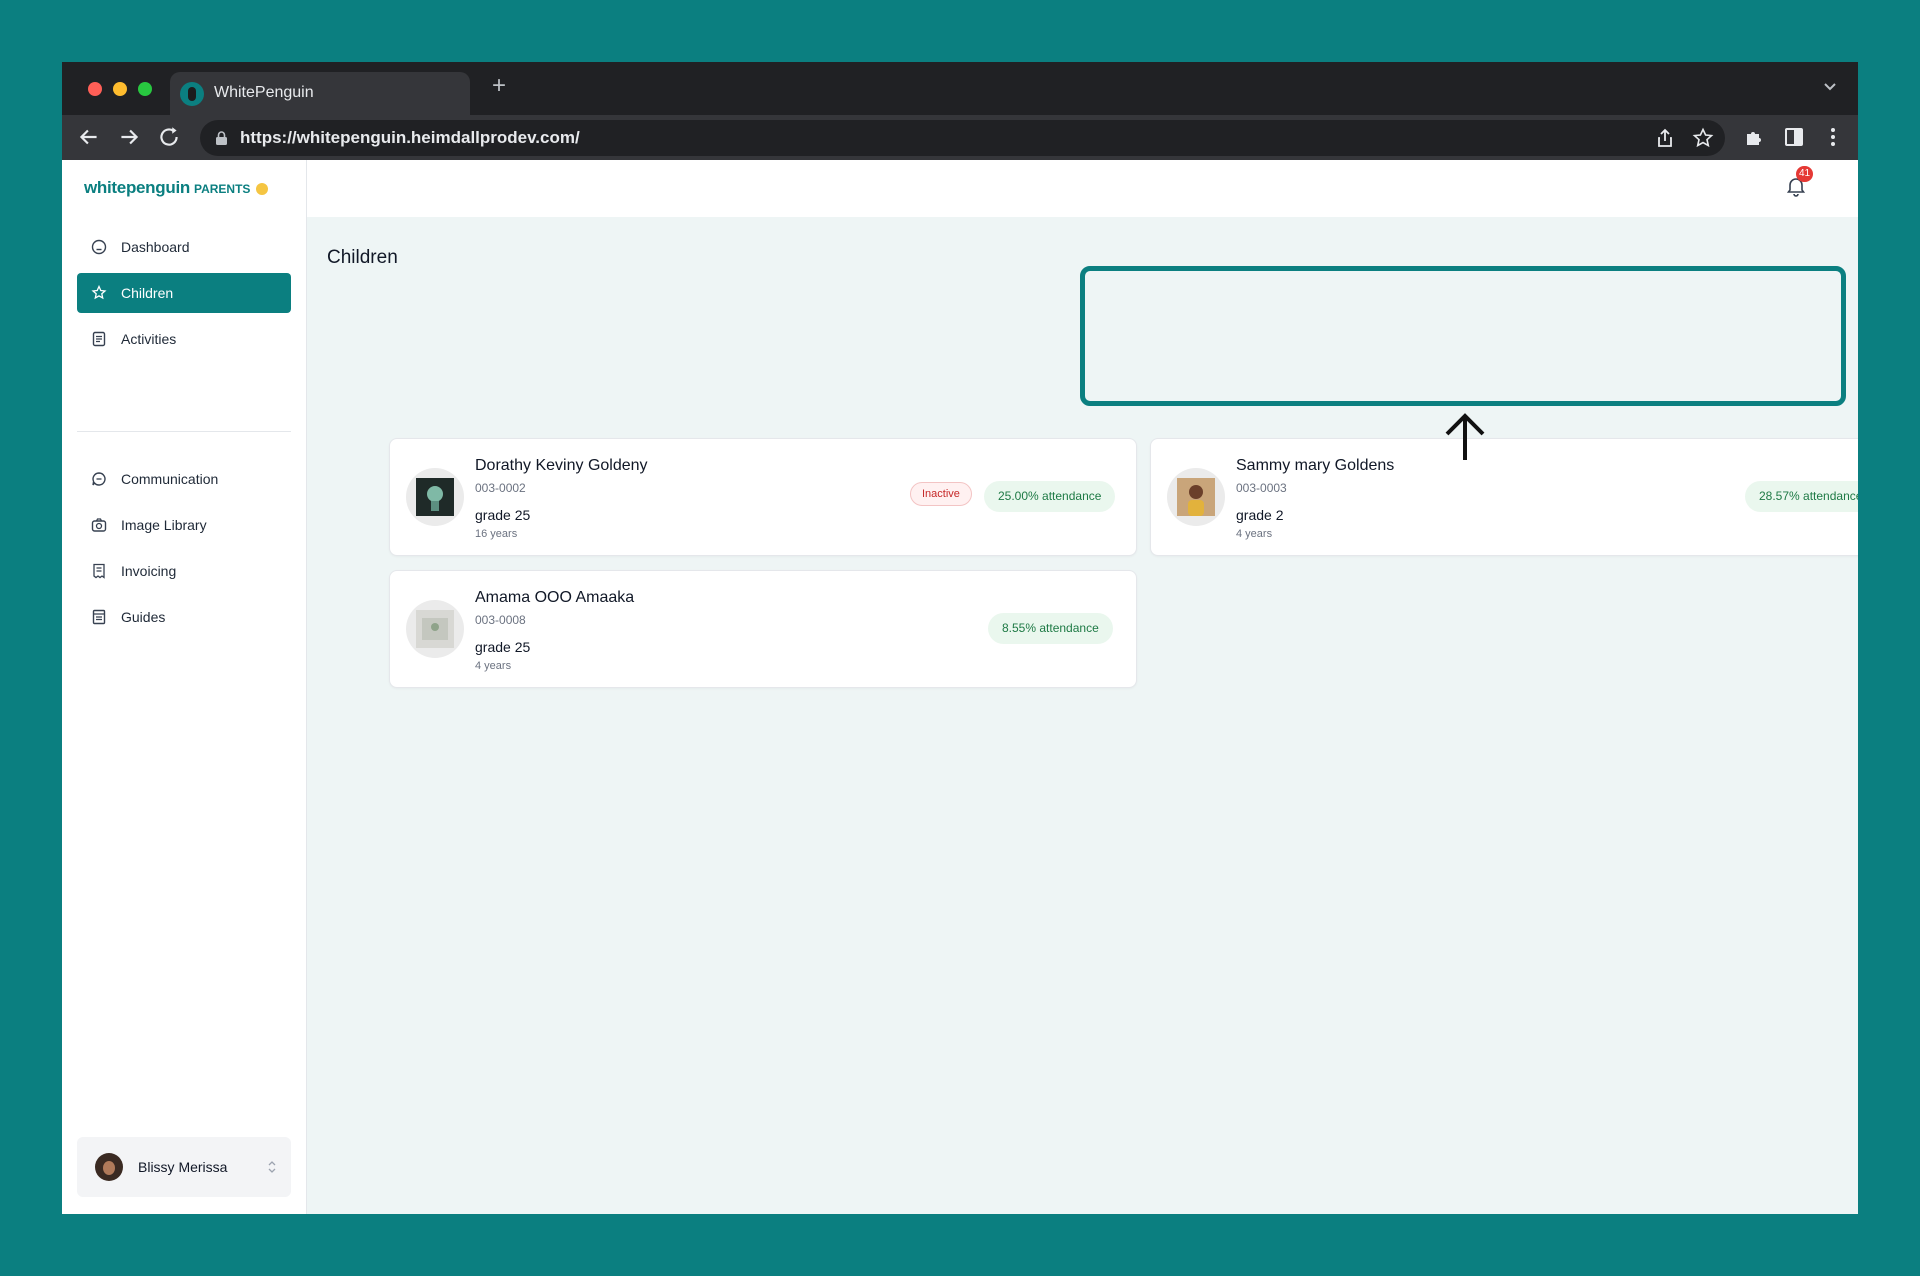  Describe the element at coordinates (410, 137) in the screenshot. I see `url-text: https://whitepenguin.heimdallprodev.com/` at that location.